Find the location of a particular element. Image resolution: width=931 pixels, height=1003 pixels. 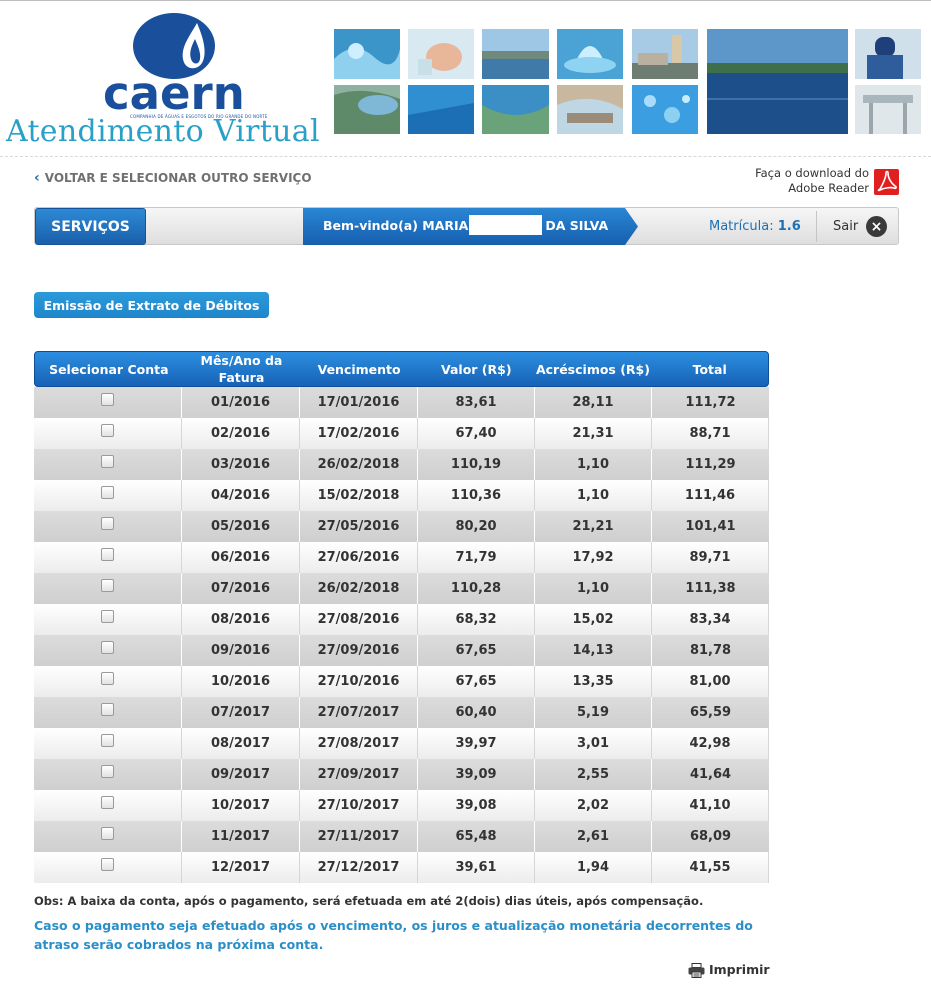

mes-ano-cell: 06/2016 is located at coordinates (241, 557).